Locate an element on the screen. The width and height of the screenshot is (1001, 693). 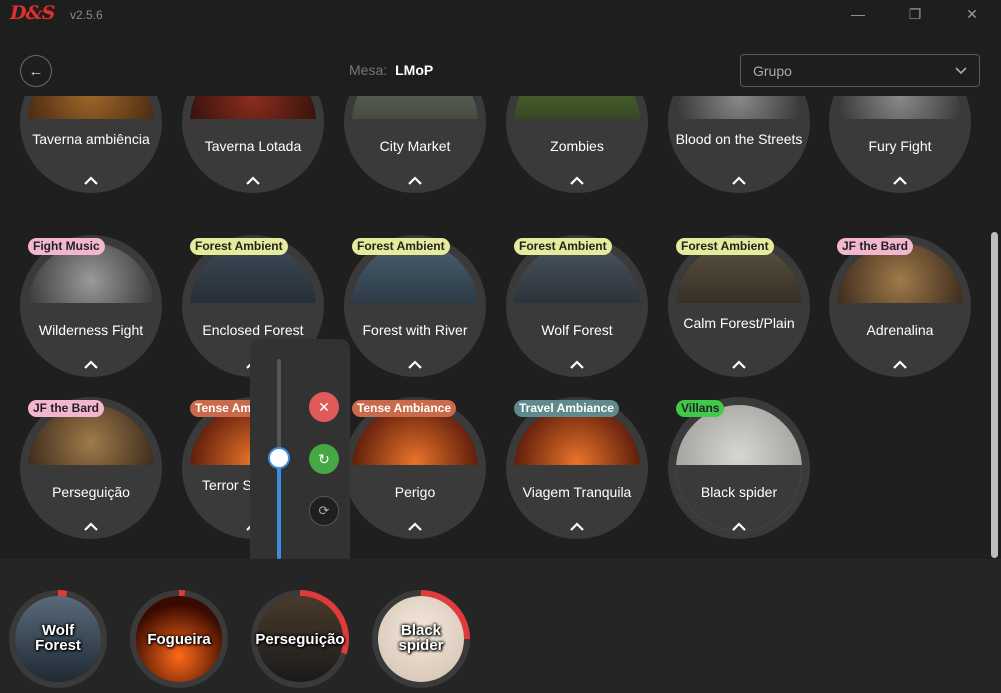
group-select-value: Grupo is located at coordinates (772, 70).